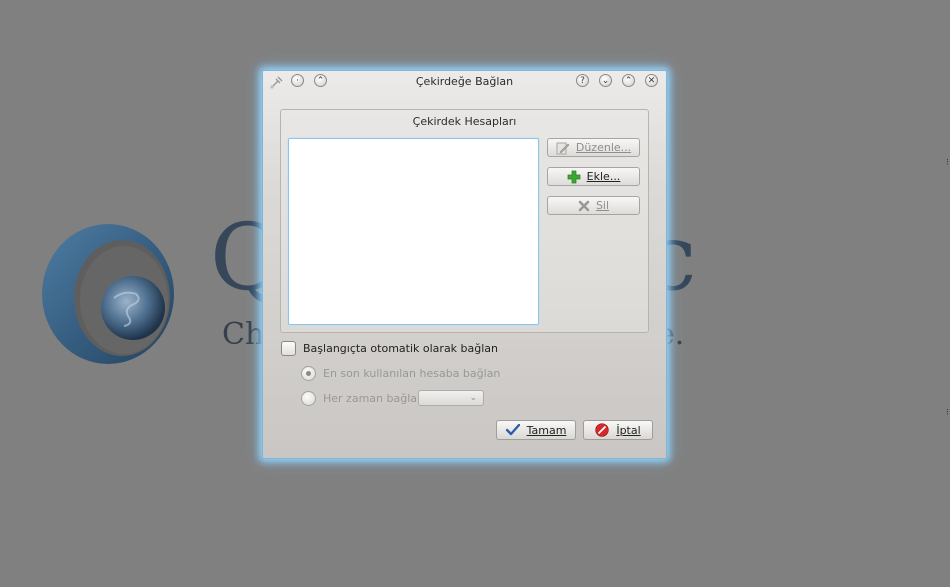  What do you see at coordinates (473, 398) in the screenshot?
I see `chevron-down-icon: ⌄` at bounding box center [473, 398].